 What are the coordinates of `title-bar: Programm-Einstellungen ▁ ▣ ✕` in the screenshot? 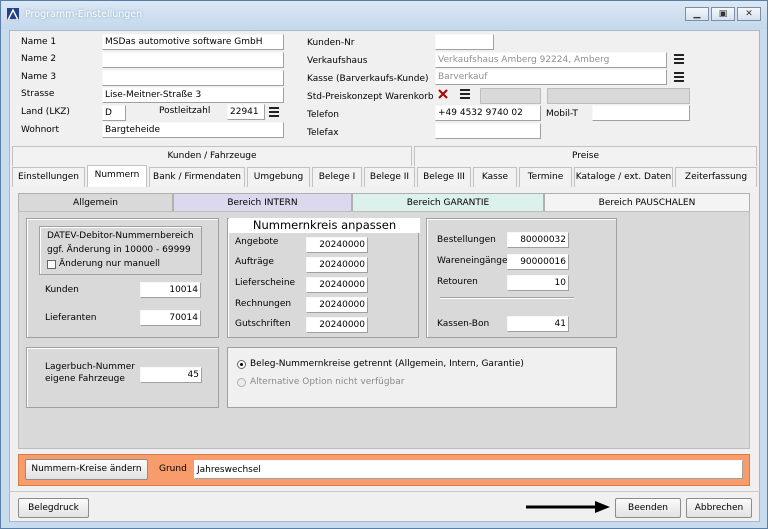 It's located at (384, 15).